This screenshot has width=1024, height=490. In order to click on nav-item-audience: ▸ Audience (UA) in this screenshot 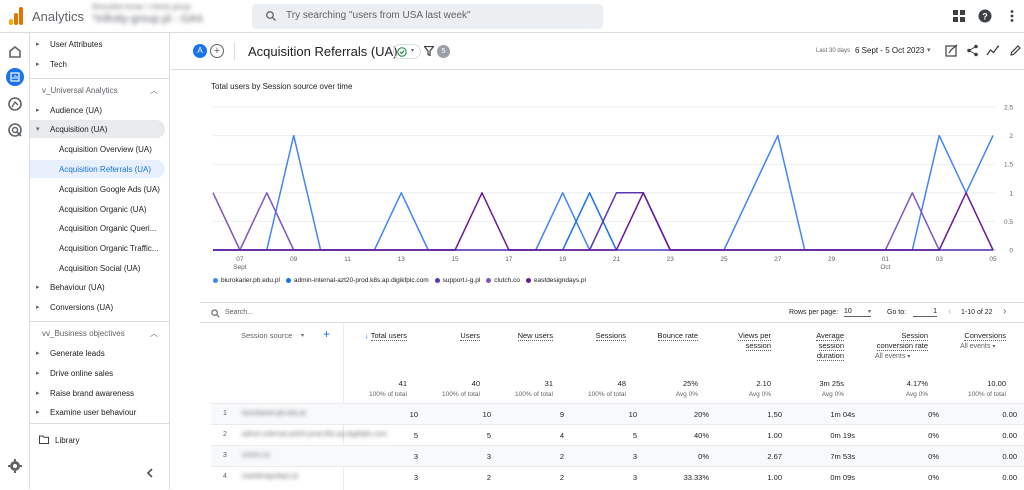, I will do `click(99, 110)`.